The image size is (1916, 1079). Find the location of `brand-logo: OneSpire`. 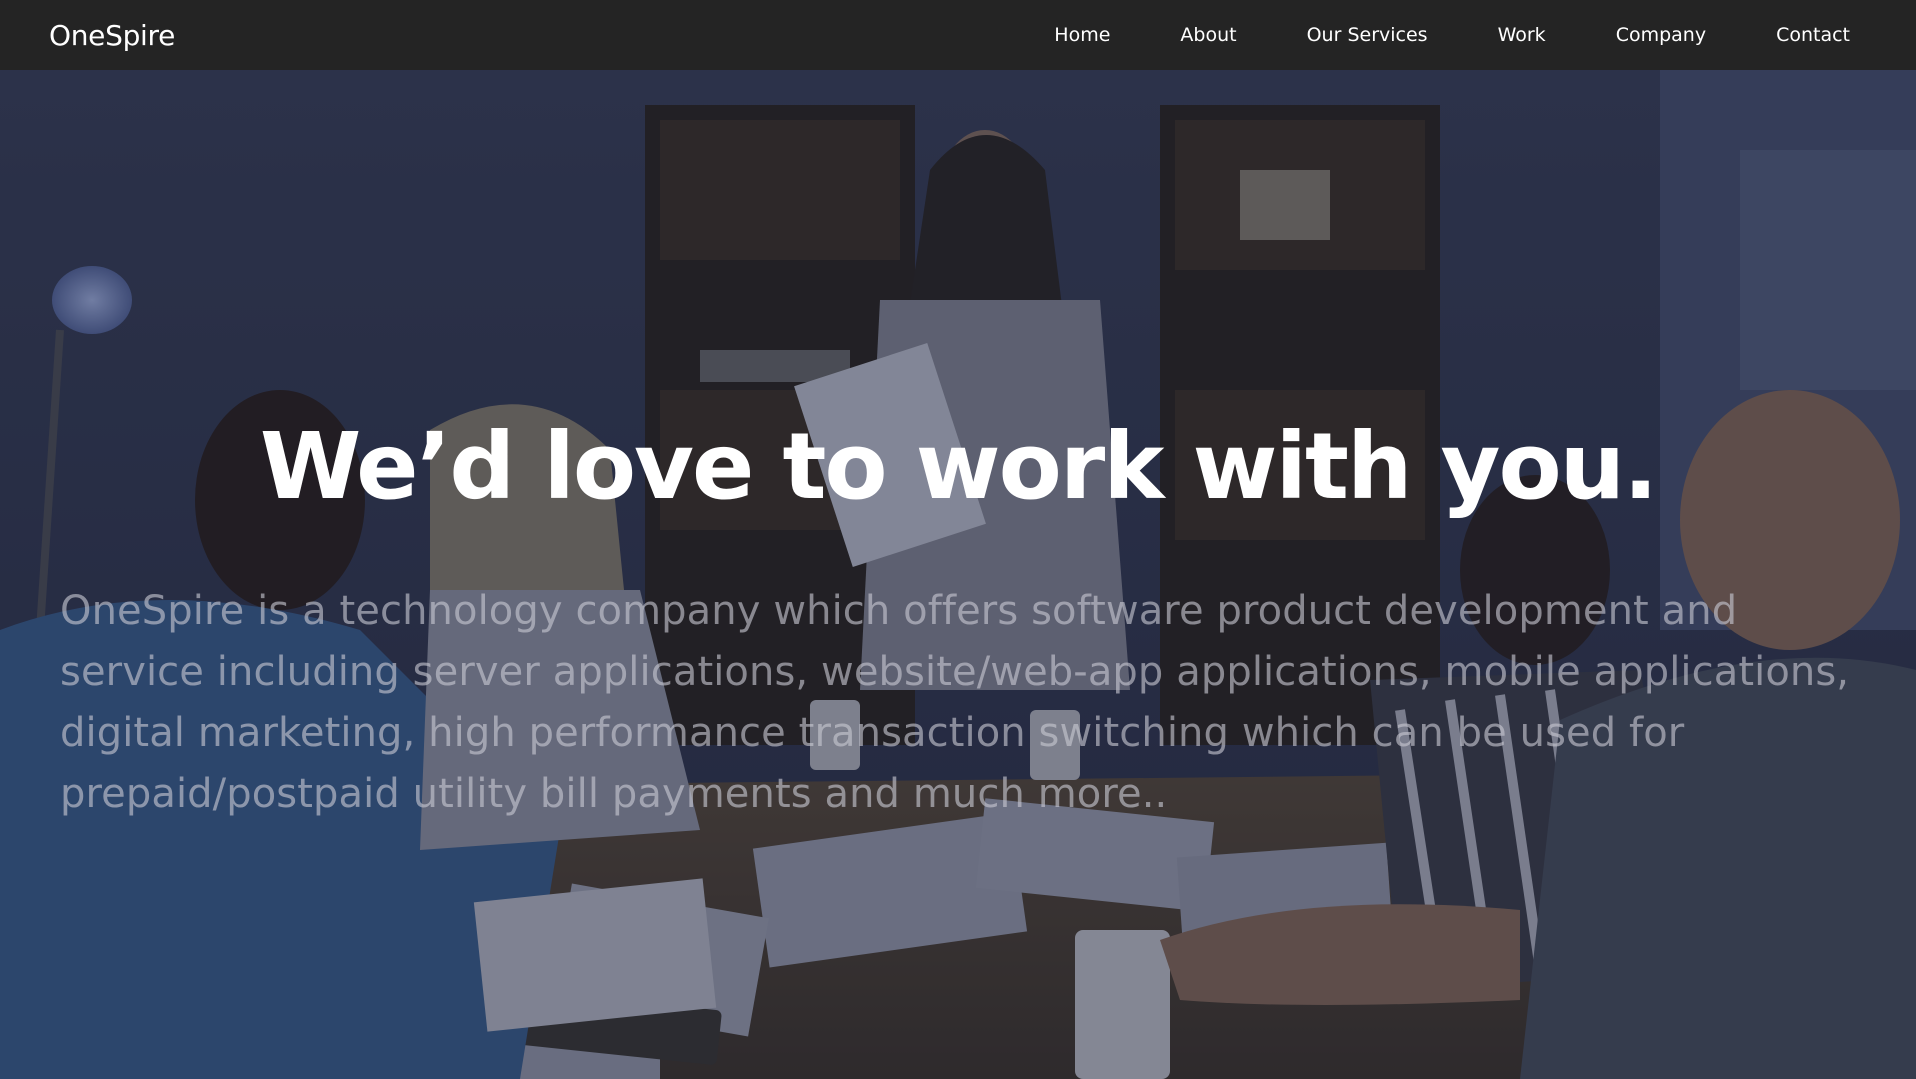

brand-logo: OneSpire is located at coordinates (112, 35).